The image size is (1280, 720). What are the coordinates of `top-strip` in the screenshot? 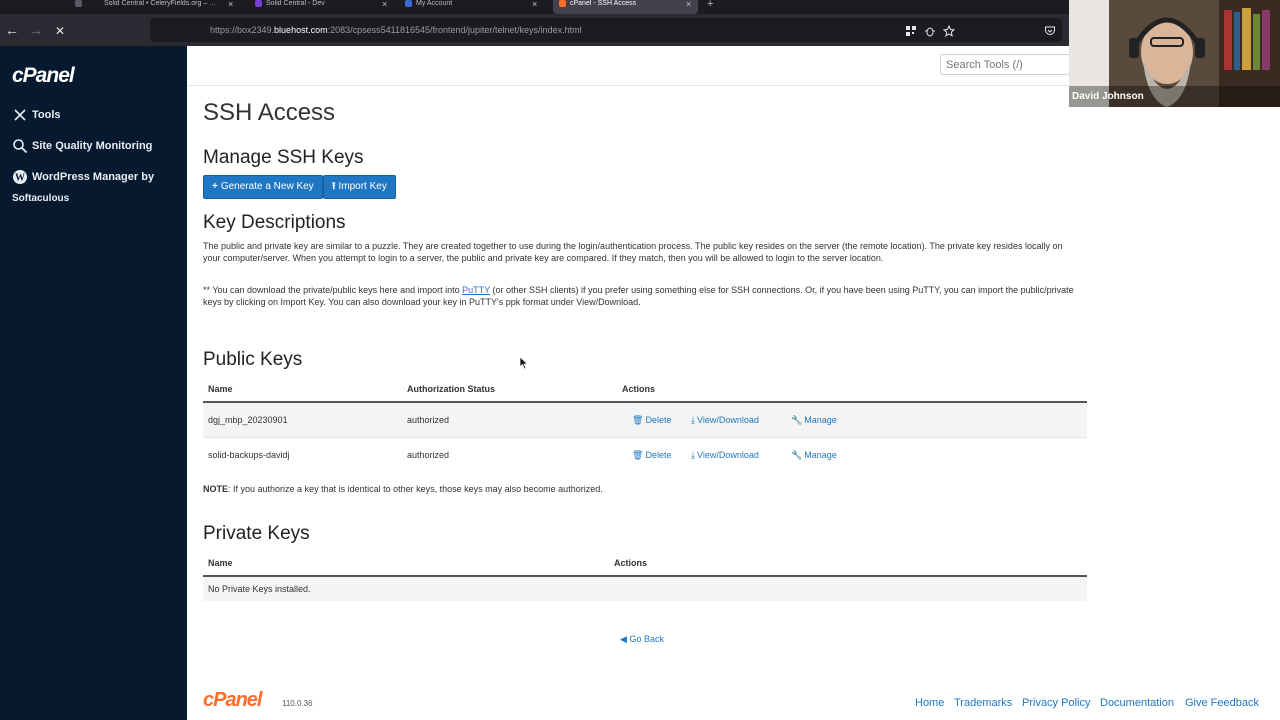 It's located at (628, 66).